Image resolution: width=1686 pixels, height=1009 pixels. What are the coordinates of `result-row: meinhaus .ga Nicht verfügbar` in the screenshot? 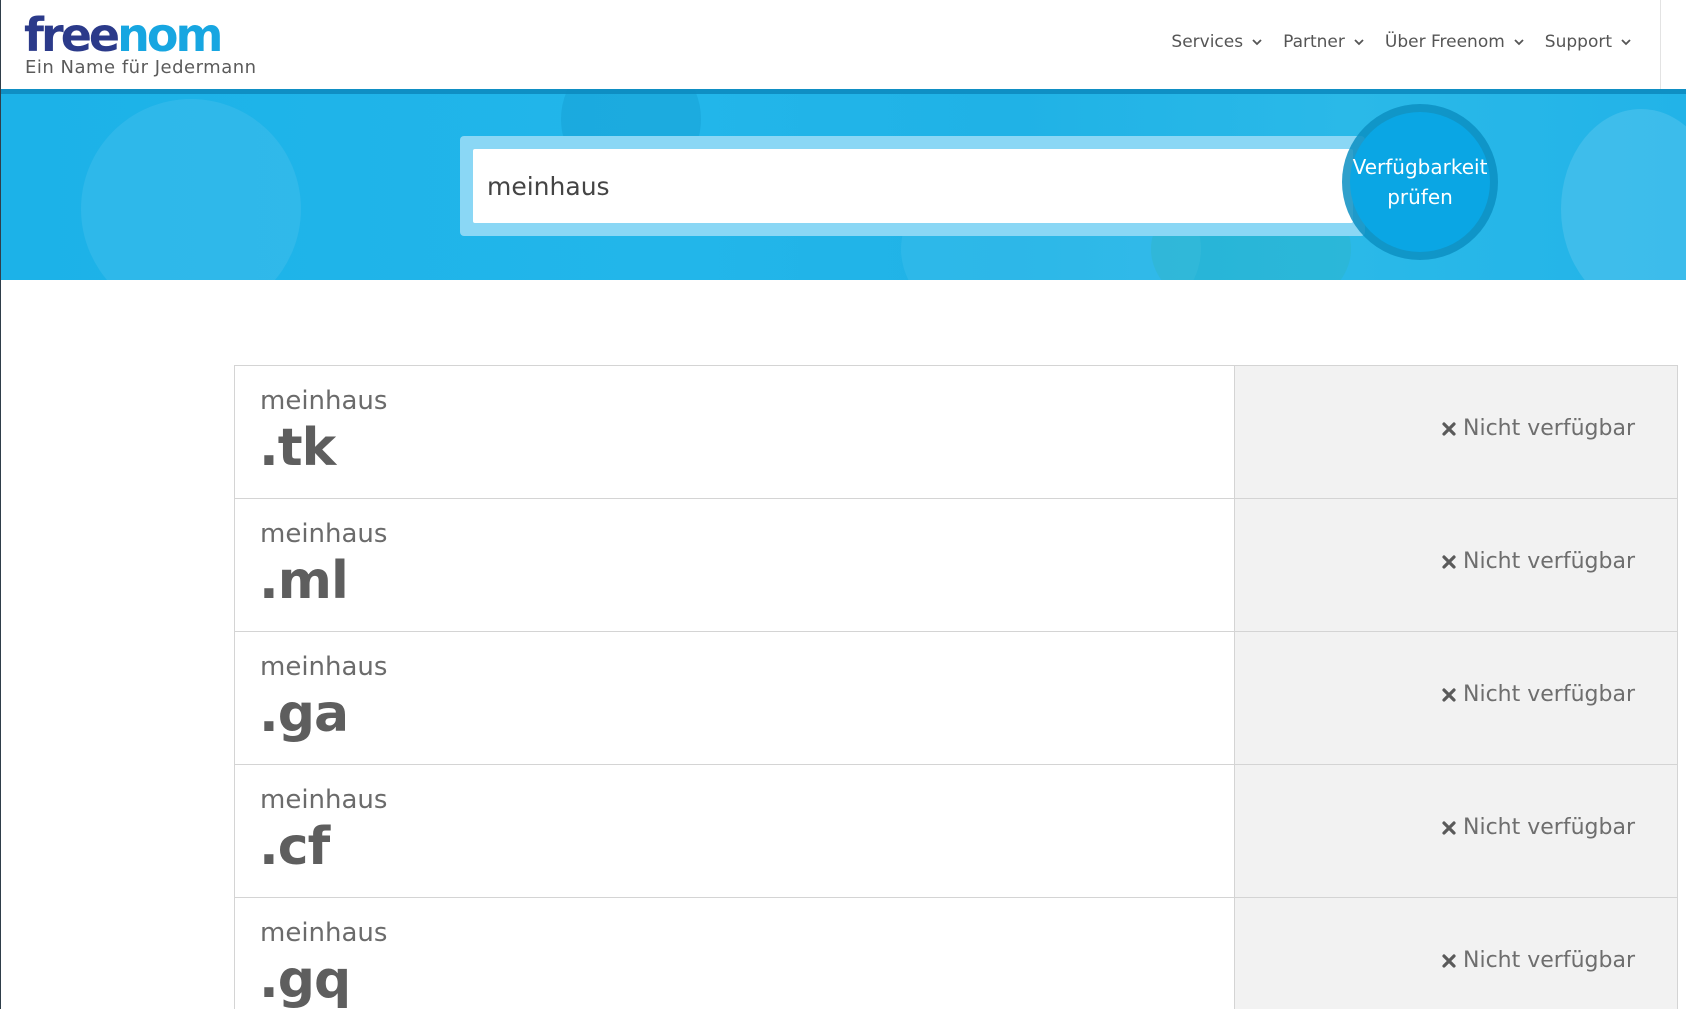 It's located at (956, 698).